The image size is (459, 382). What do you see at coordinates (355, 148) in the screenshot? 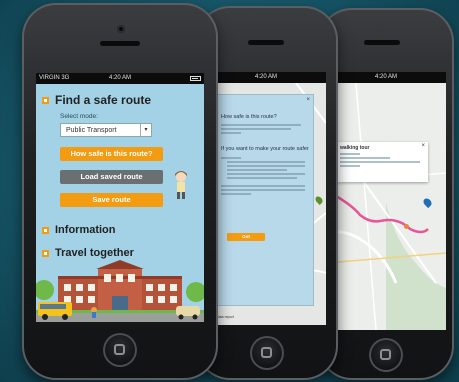
I see `popup-title: walking tour` at bounding box center [355, 148].